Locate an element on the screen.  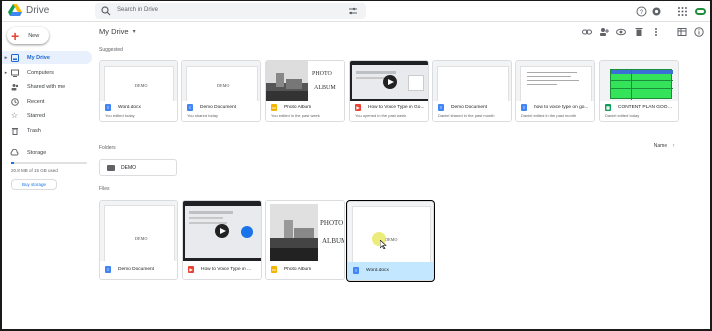
new-button-label: New is located at coordinates (34, 35).